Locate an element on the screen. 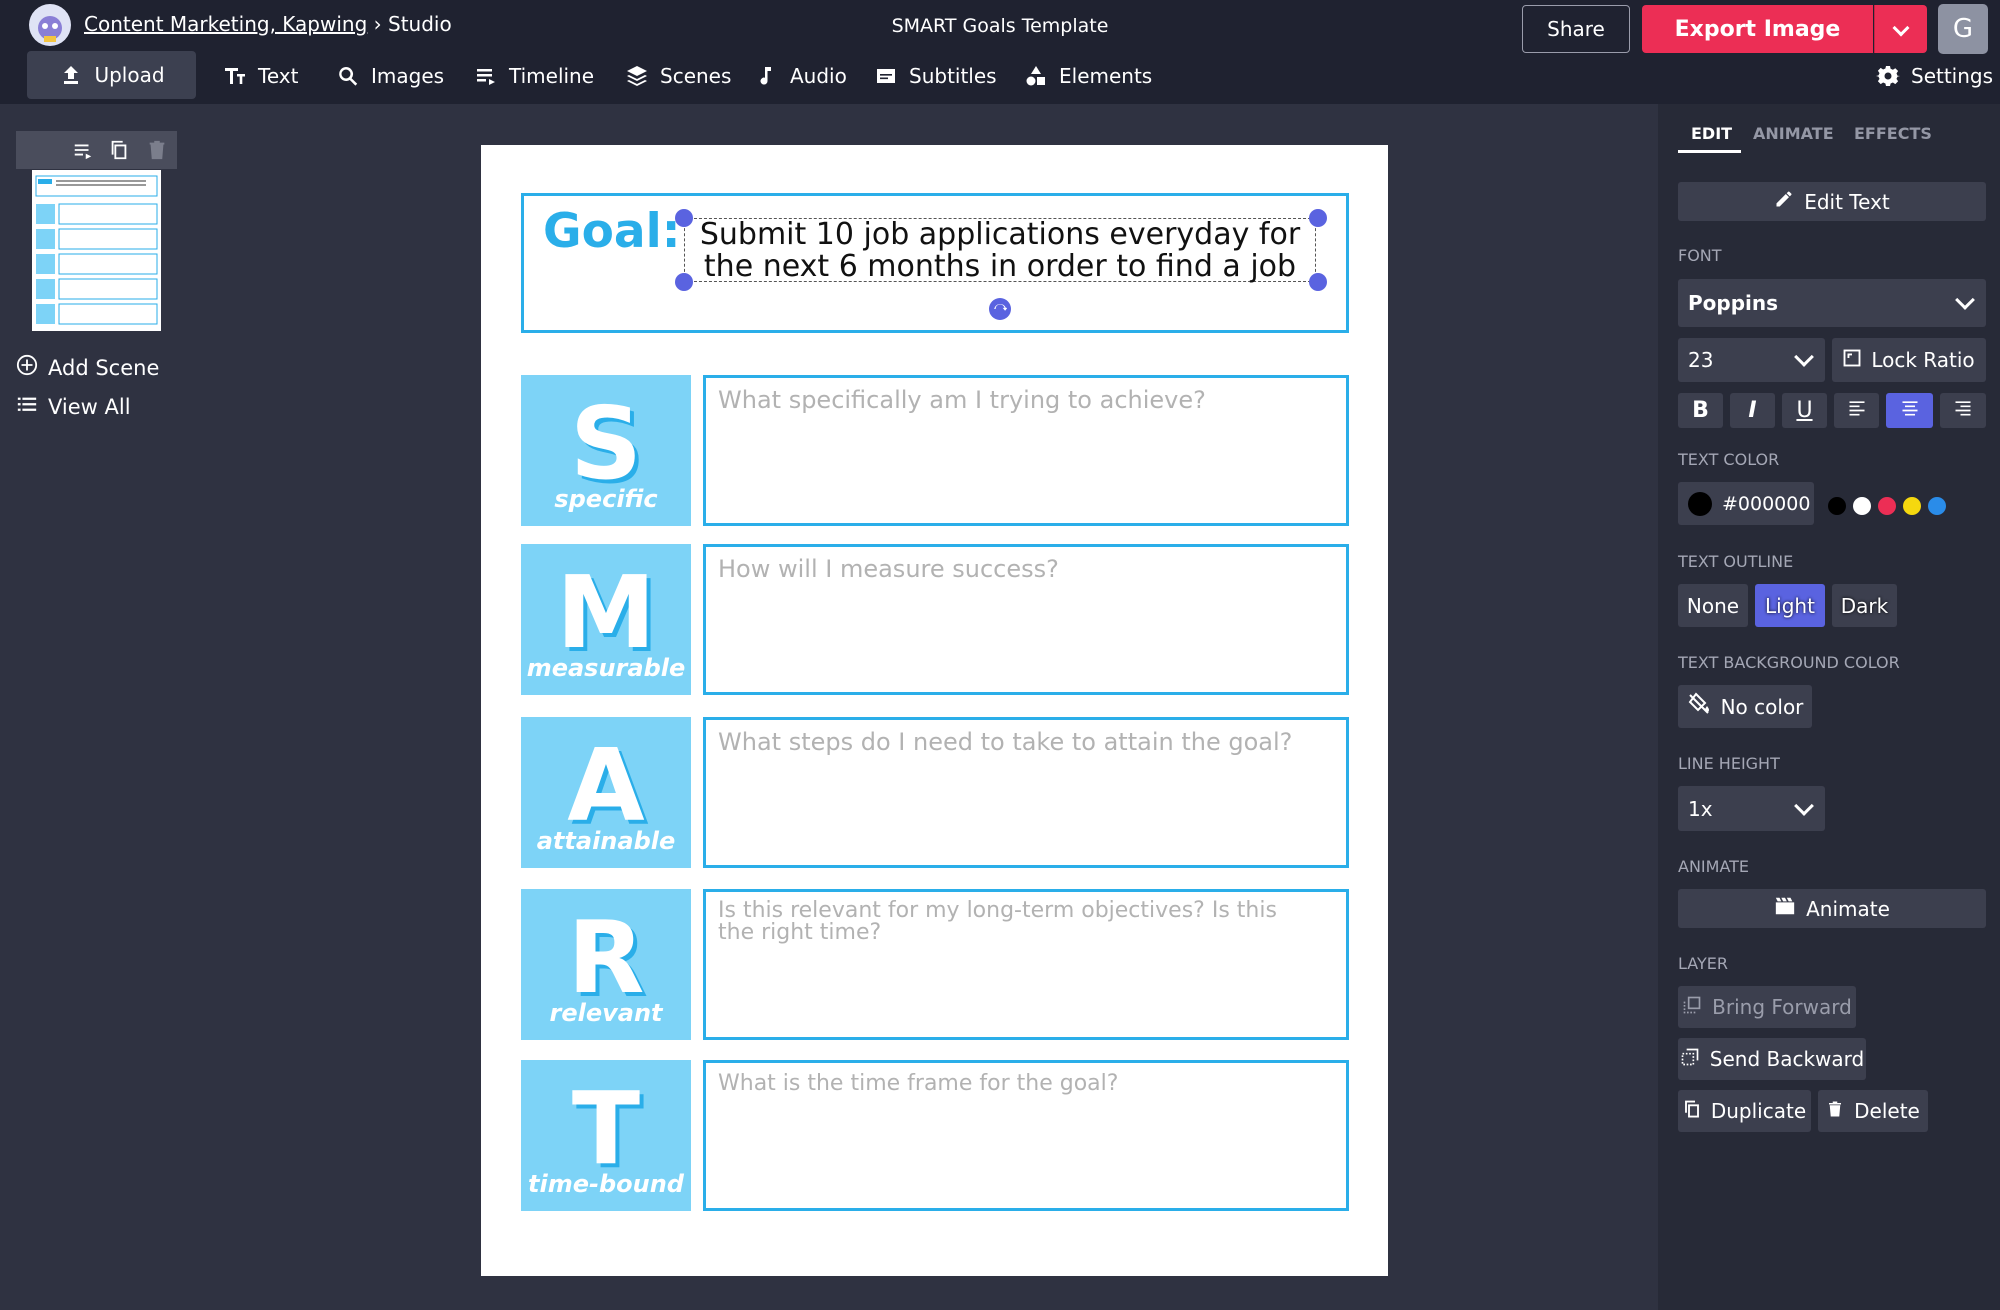  align-left-button is located at coordinates (1856, 410).